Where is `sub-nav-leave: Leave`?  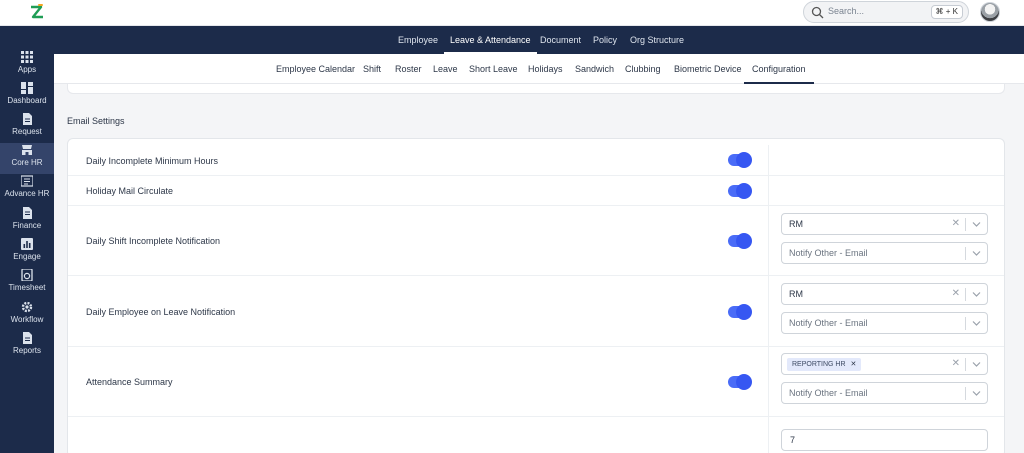
sub-nav-leave: Leave is located at coordinates (445, 69).